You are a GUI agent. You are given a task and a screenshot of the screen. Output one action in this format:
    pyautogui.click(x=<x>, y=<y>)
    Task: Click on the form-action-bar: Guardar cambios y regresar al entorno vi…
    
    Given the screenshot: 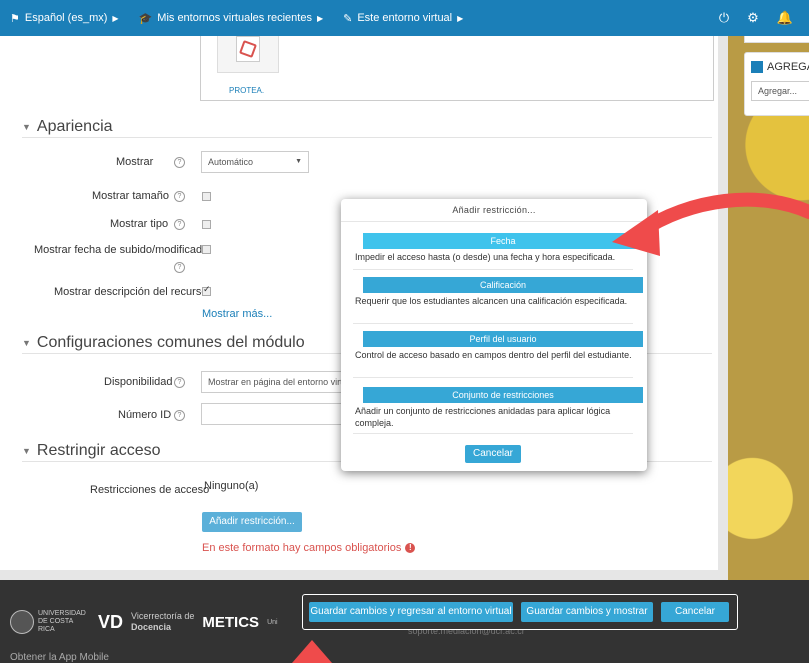 What is the action you would take?
    pyautogui.click(x=520, y=612)
    